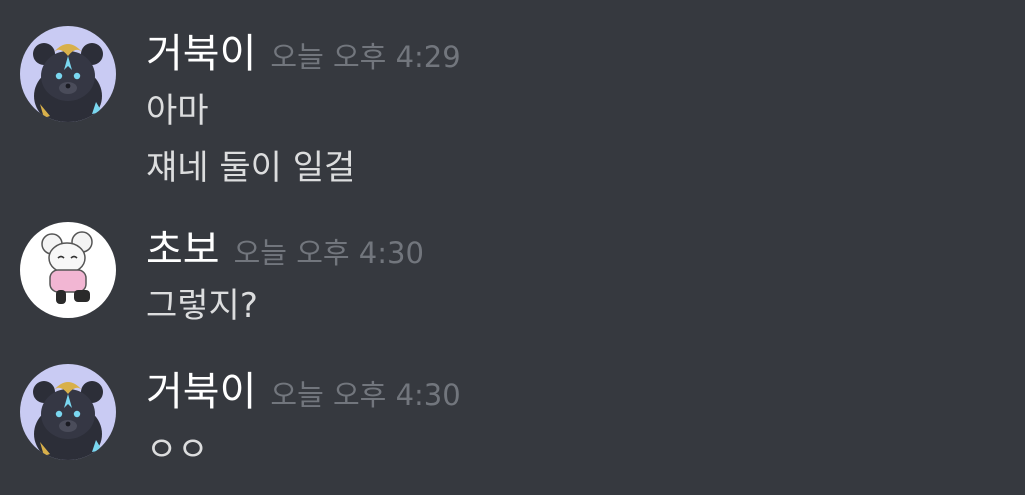  I want to click on message-header: 초보 오늘 오후 4:30, so click(285, 252).